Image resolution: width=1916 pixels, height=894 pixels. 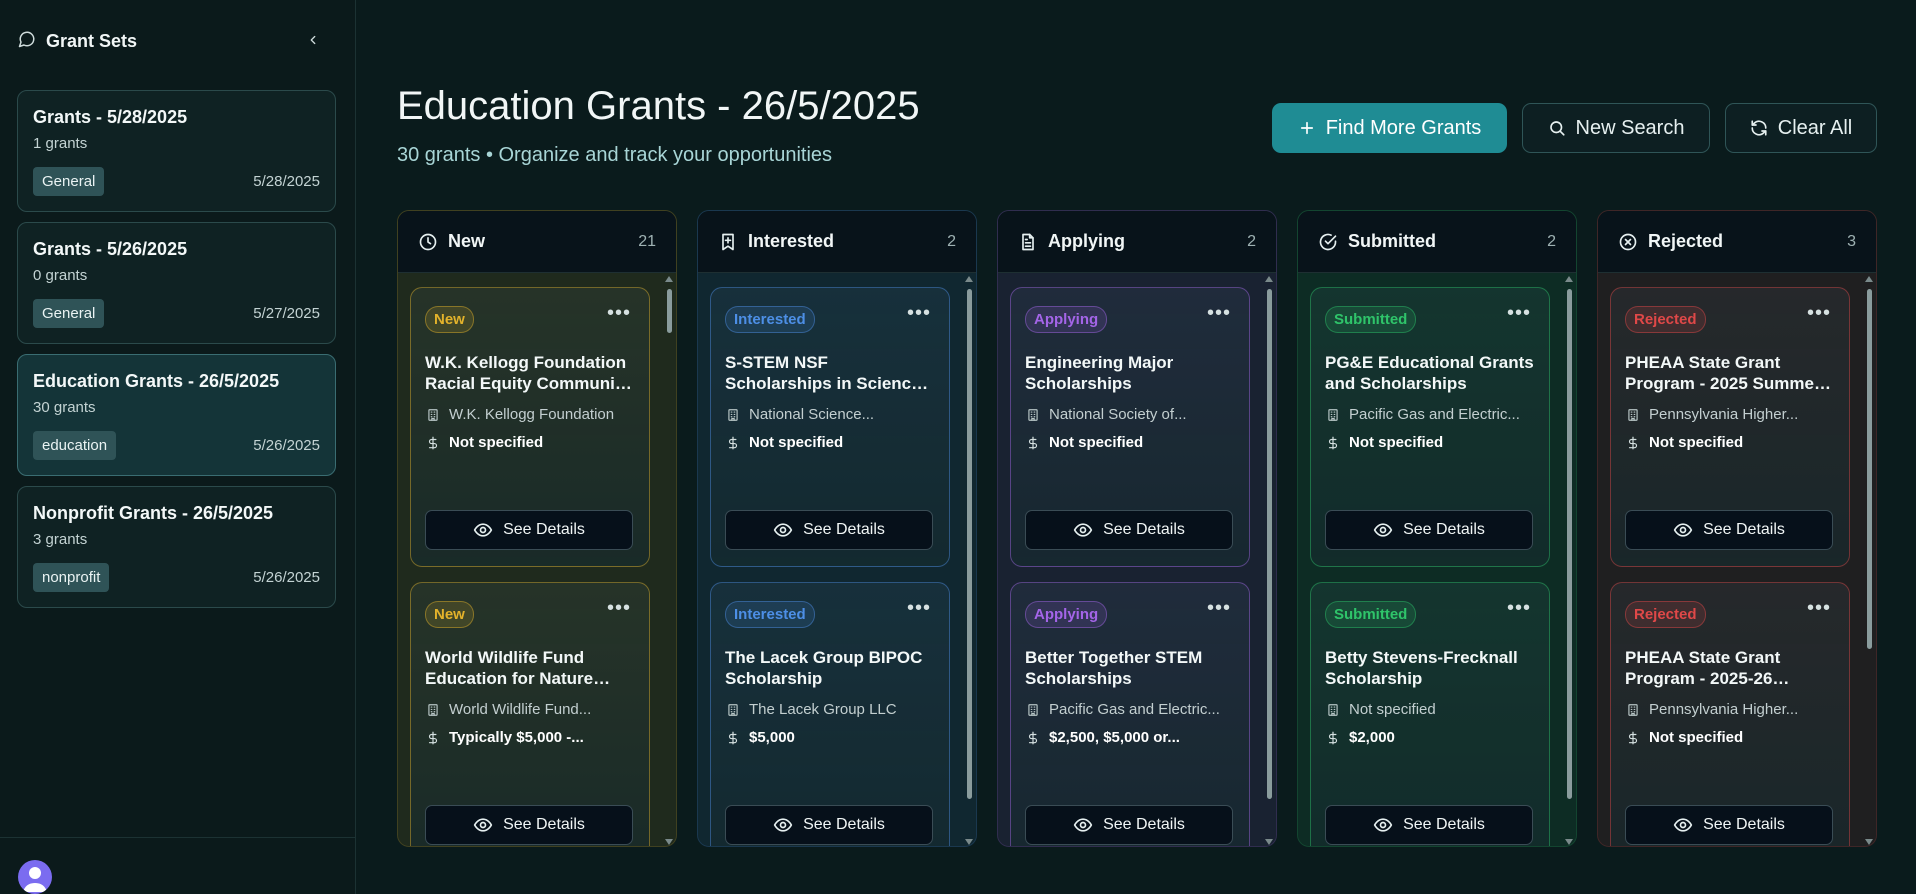 What do you see at coordinates (1557, 128) in the screenshot?
I see `search-icon` at bounding box center [1557, 128].